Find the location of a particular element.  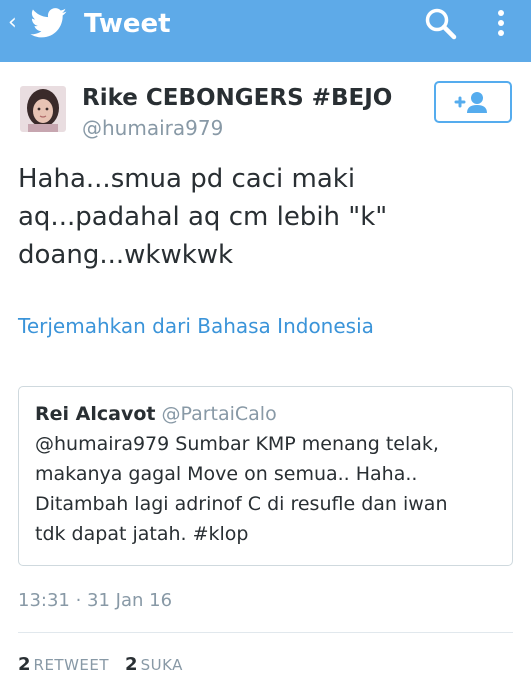

quoted-tweet-header: Rei Alcavot @PartaiCalo is located at coordinates (156, 414).